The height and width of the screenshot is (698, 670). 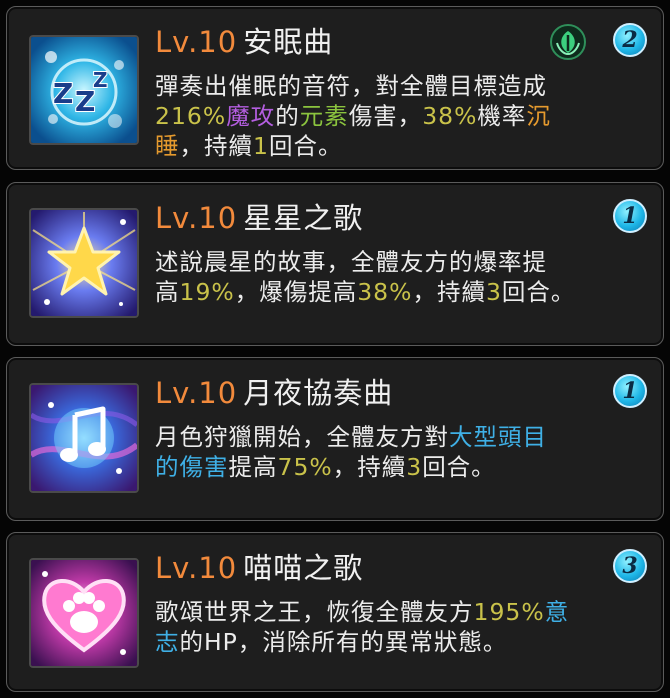 I want to click on leaf-element-icon, so click(x=568, y=42).